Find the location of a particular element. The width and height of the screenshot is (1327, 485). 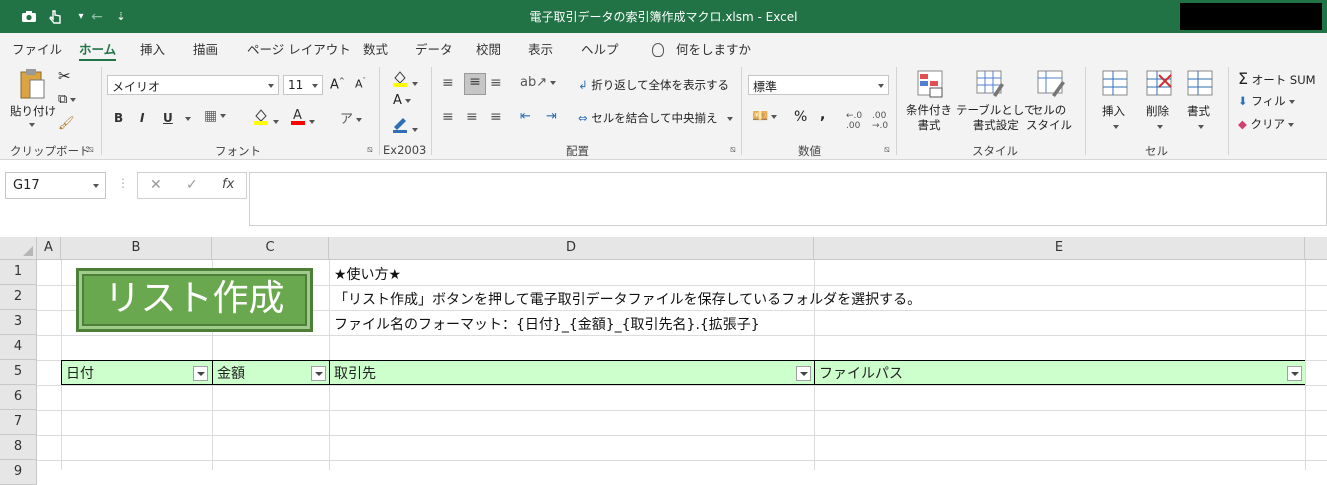

format-dropdown is located at coordinates (1199, 126).